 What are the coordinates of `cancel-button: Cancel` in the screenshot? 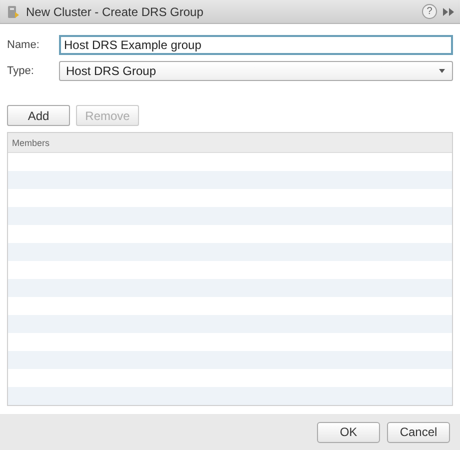 It's located at (418, 432).